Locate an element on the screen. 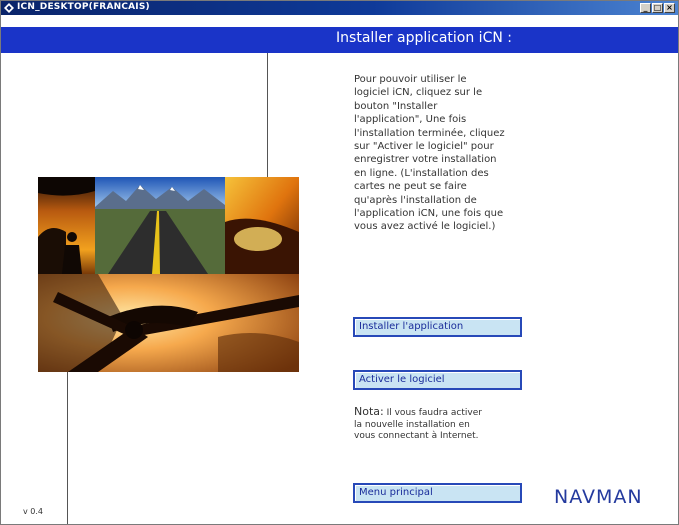 The width and height of the screenshot is (679, 525). minimize-icon: _ is located at coordinates (645, 7).